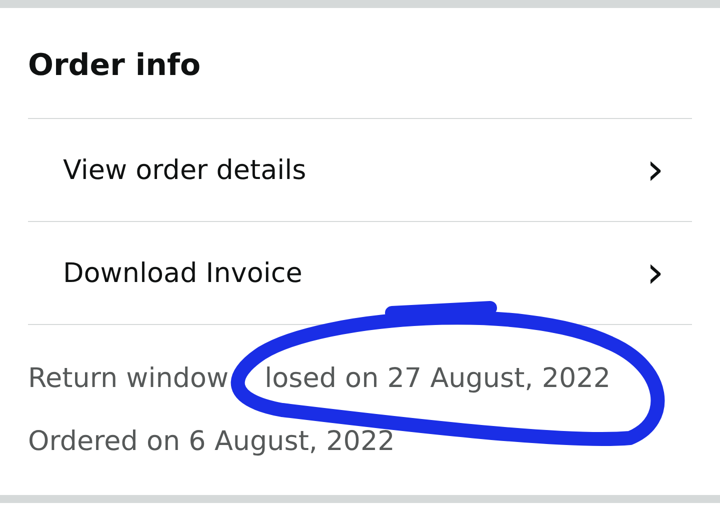 Image resolution: width=720 pixels, height=521 pixels. Describe the element at coordinates (211, 441) in the screenshot. I see `order-info-text: Ordered on 6 August, 2022` at that location.